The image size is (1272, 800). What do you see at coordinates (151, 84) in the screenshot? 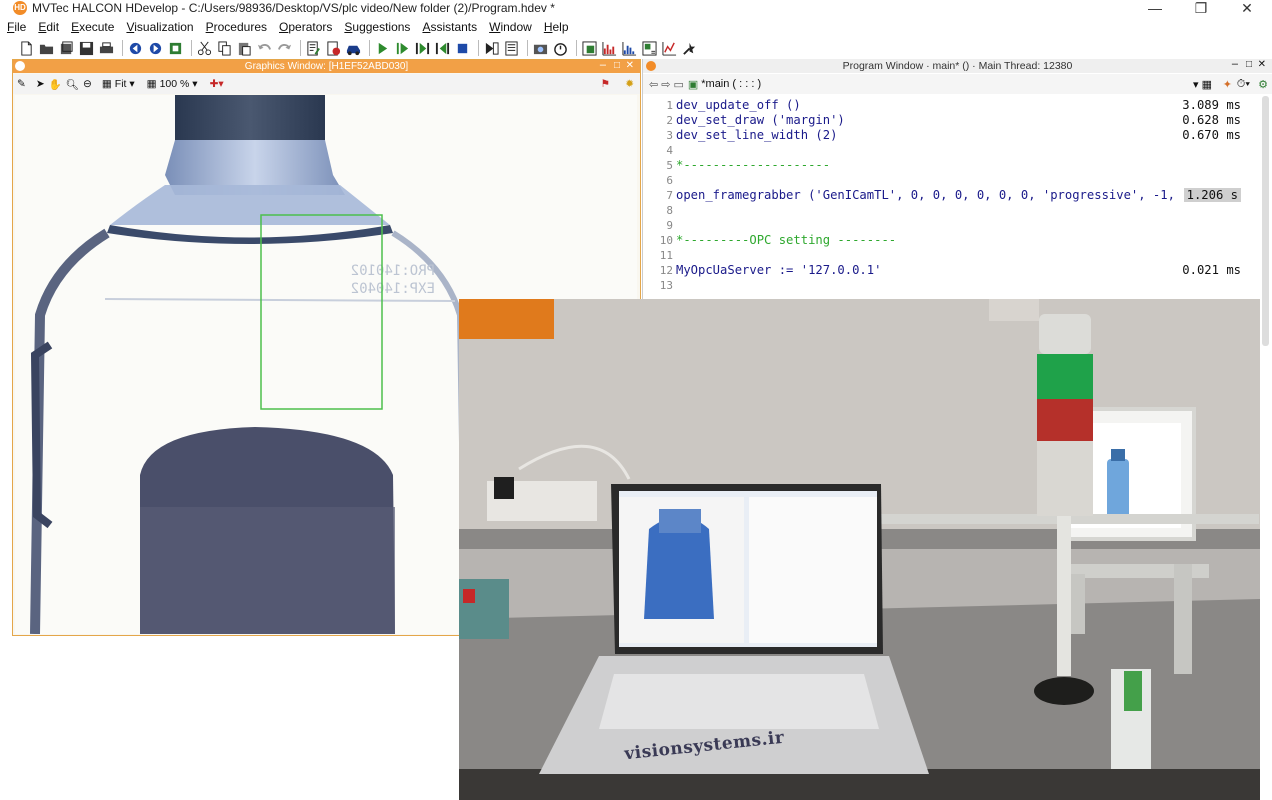
I see `zoom-percent-icon: ▦` at bounding box center [151, 84].